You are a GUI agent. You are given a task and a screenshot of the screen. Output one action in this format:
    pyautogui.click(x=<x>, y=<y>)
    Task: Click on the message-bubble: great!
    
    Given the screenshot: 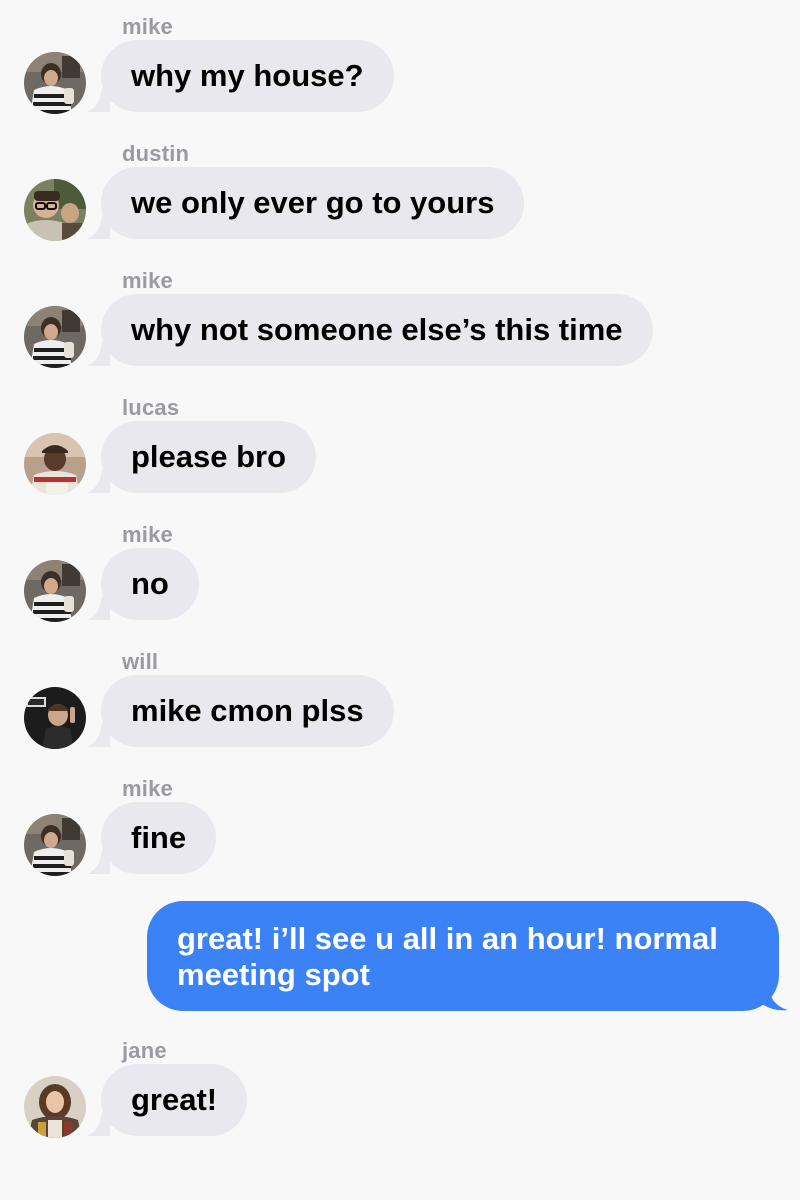 What is the action you would take?
    pyautogui.click(x=174, y=1100)
    